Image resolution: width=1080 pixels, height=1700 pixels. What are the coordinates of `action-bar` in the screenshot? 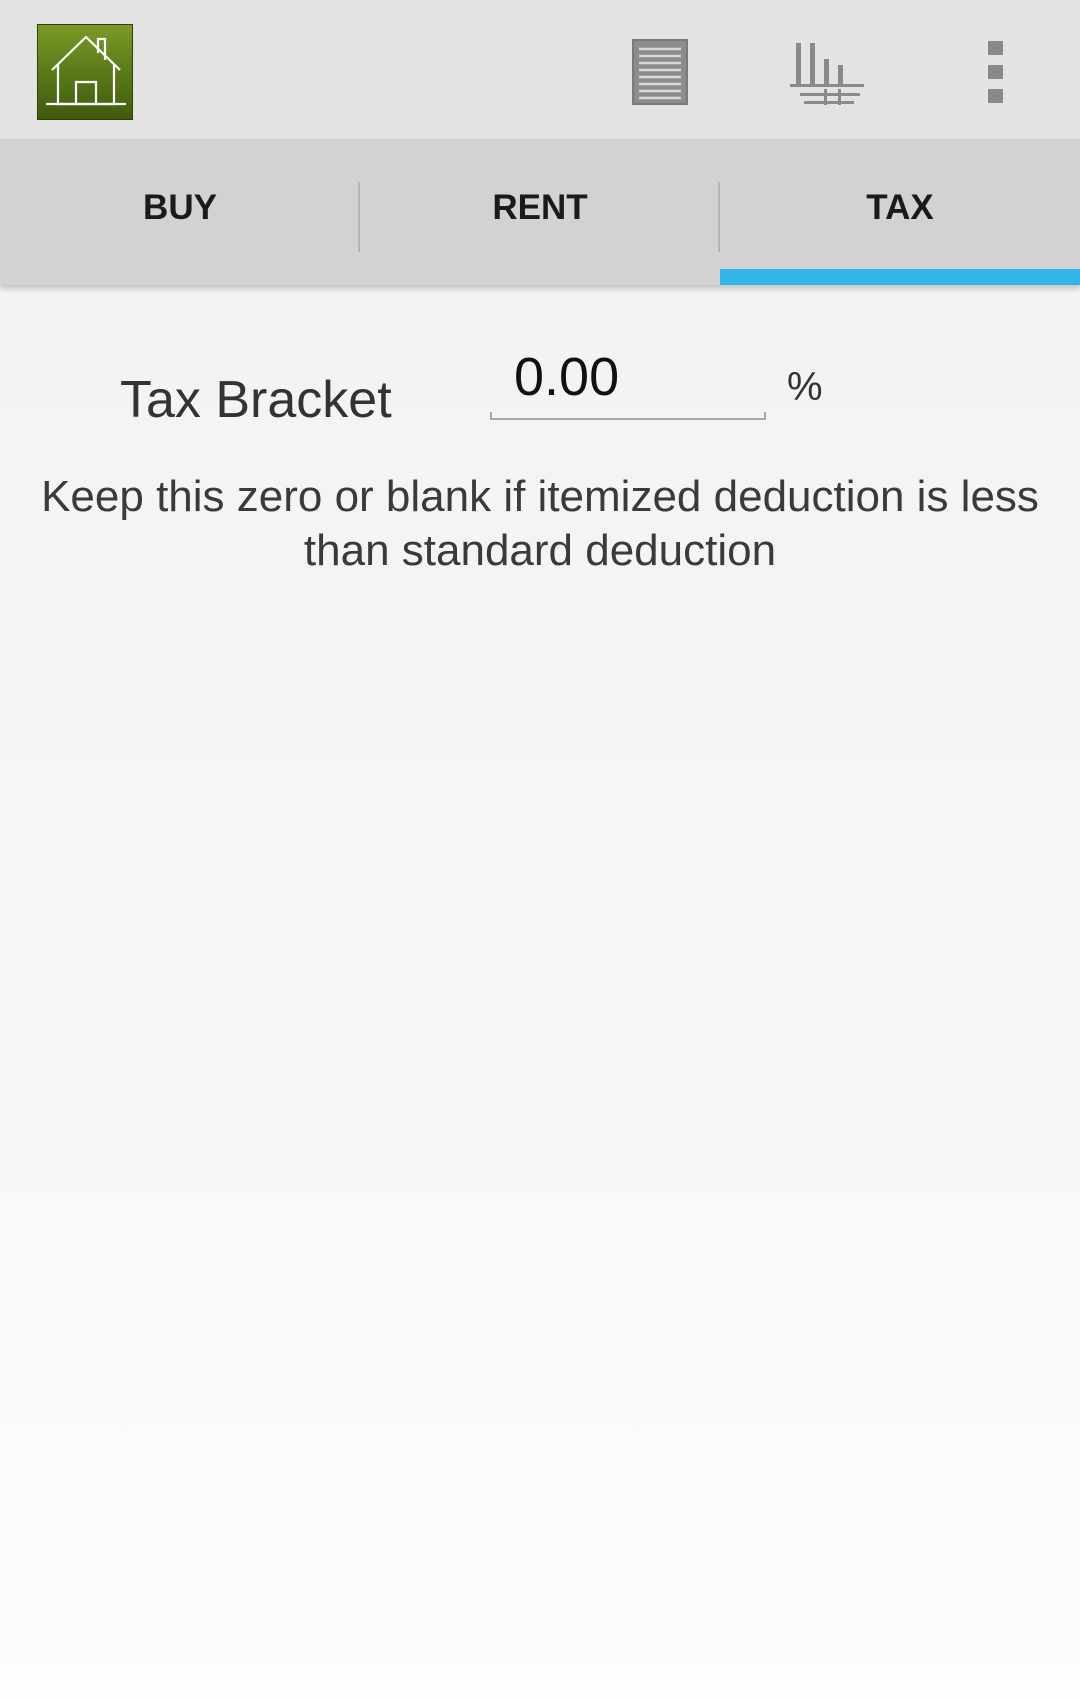 It's located at (540, 70).